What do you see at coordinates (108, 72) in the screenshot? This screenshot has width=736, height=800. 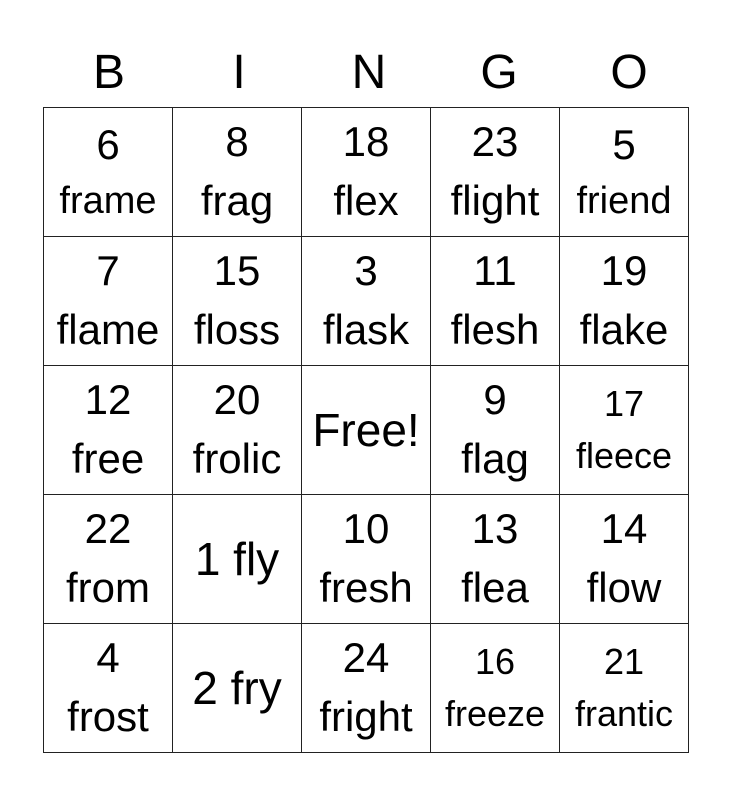 I see `header-letter-b: B` at bounding box center [108, 72].